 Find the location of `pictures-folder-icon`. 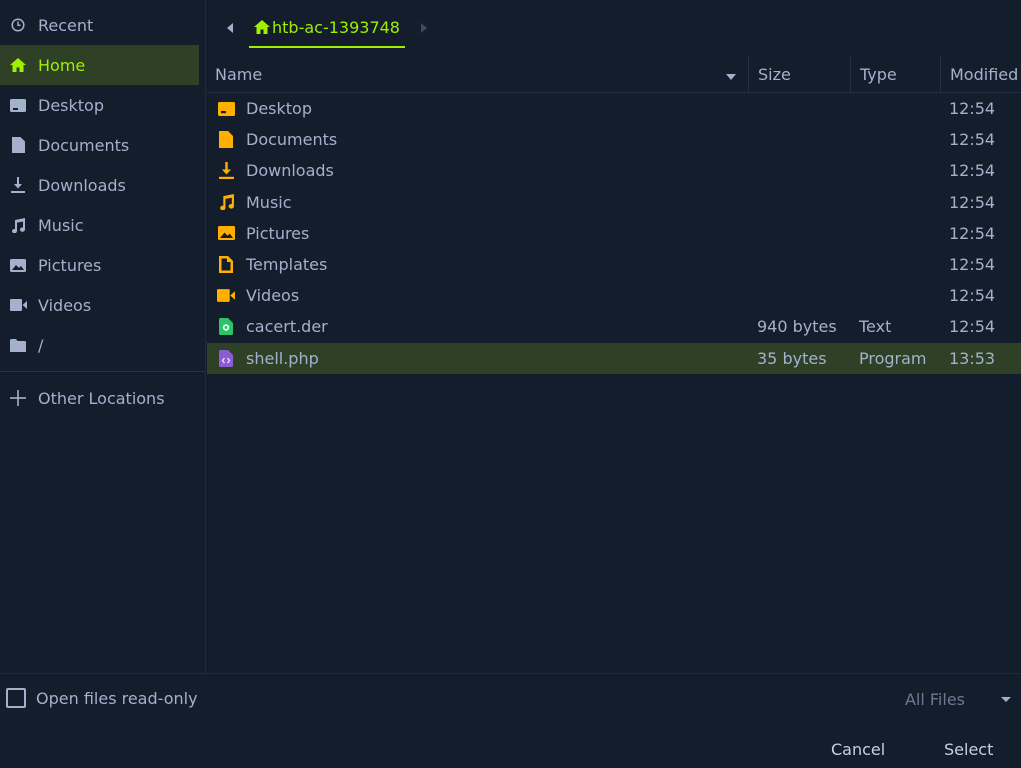

pictures-folder-icon is located at coordinates (226, 233).